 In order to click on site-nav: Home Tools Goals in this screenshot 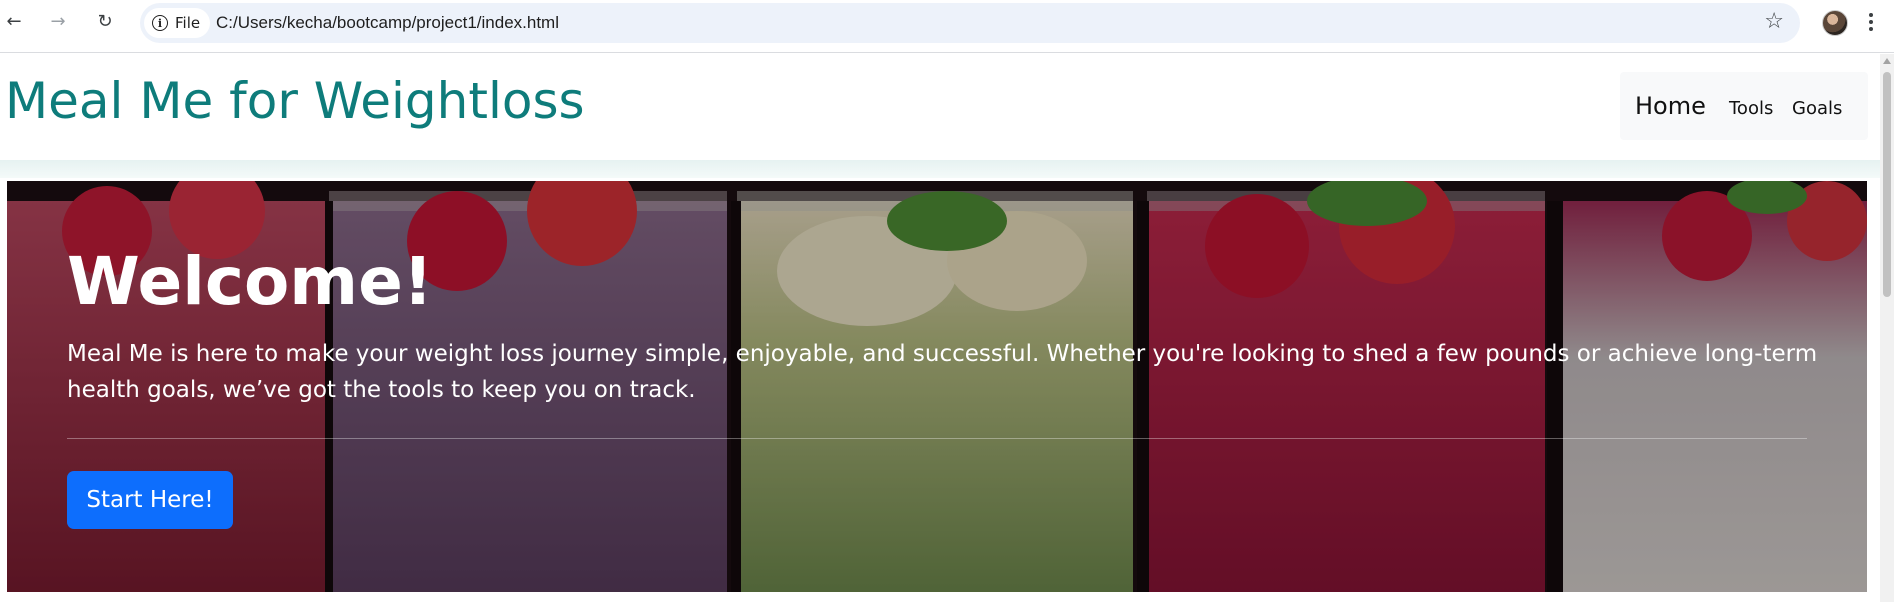, I will do `click(1744, 106)`.